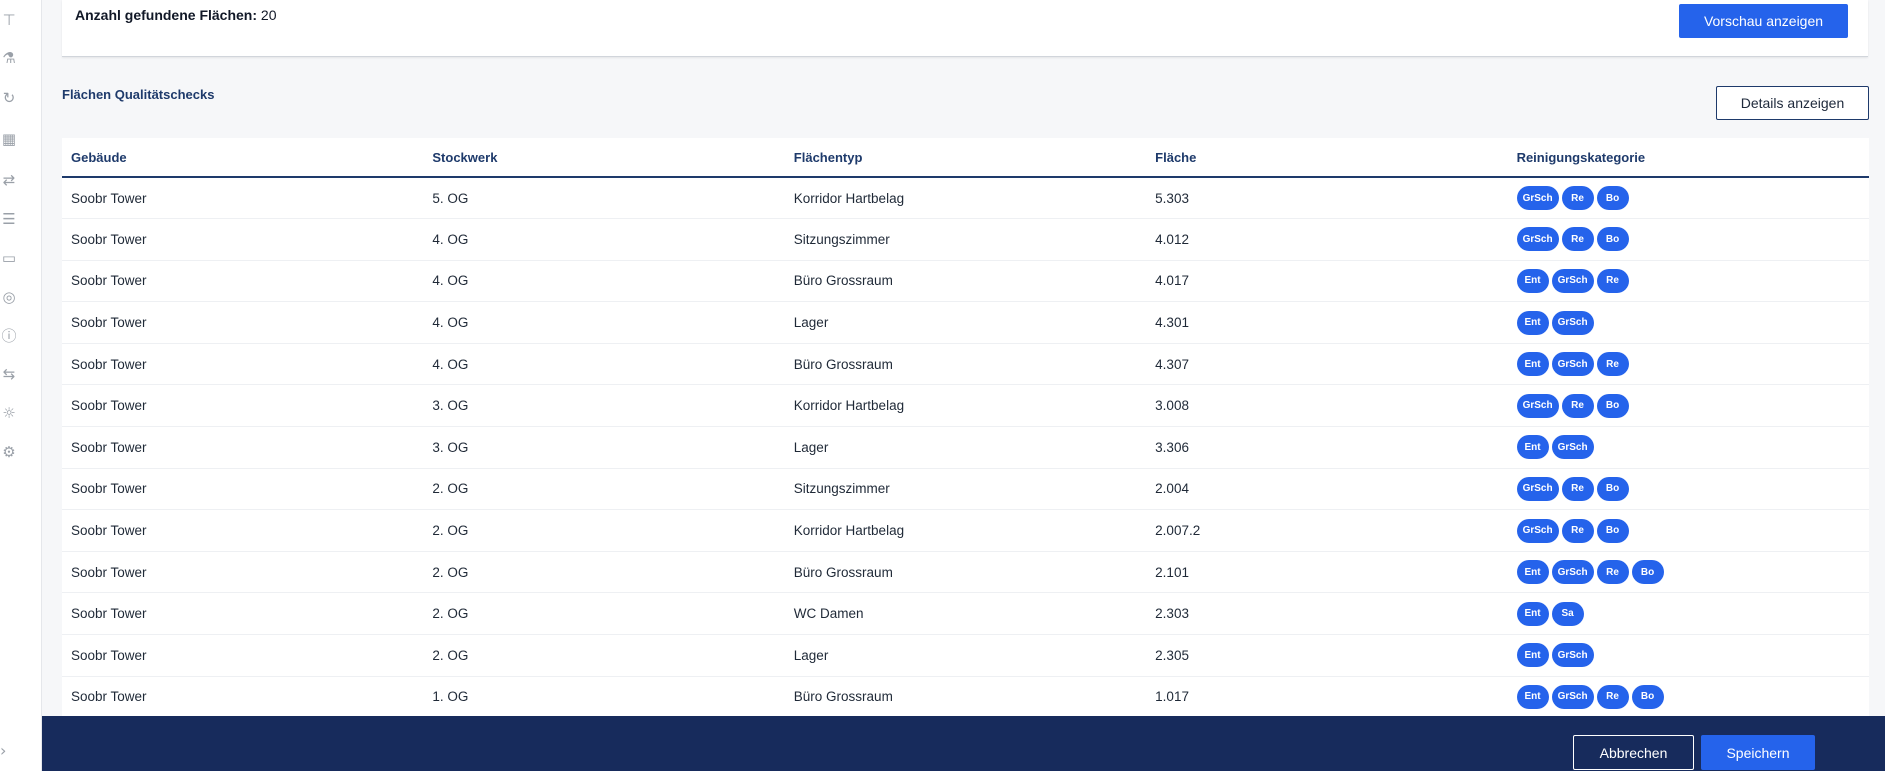 This screenshot has width=1885, height=771. Describe the element at coordinates (9, 219) in the screenshot. I see `list-building-icon: ☰` at that location.